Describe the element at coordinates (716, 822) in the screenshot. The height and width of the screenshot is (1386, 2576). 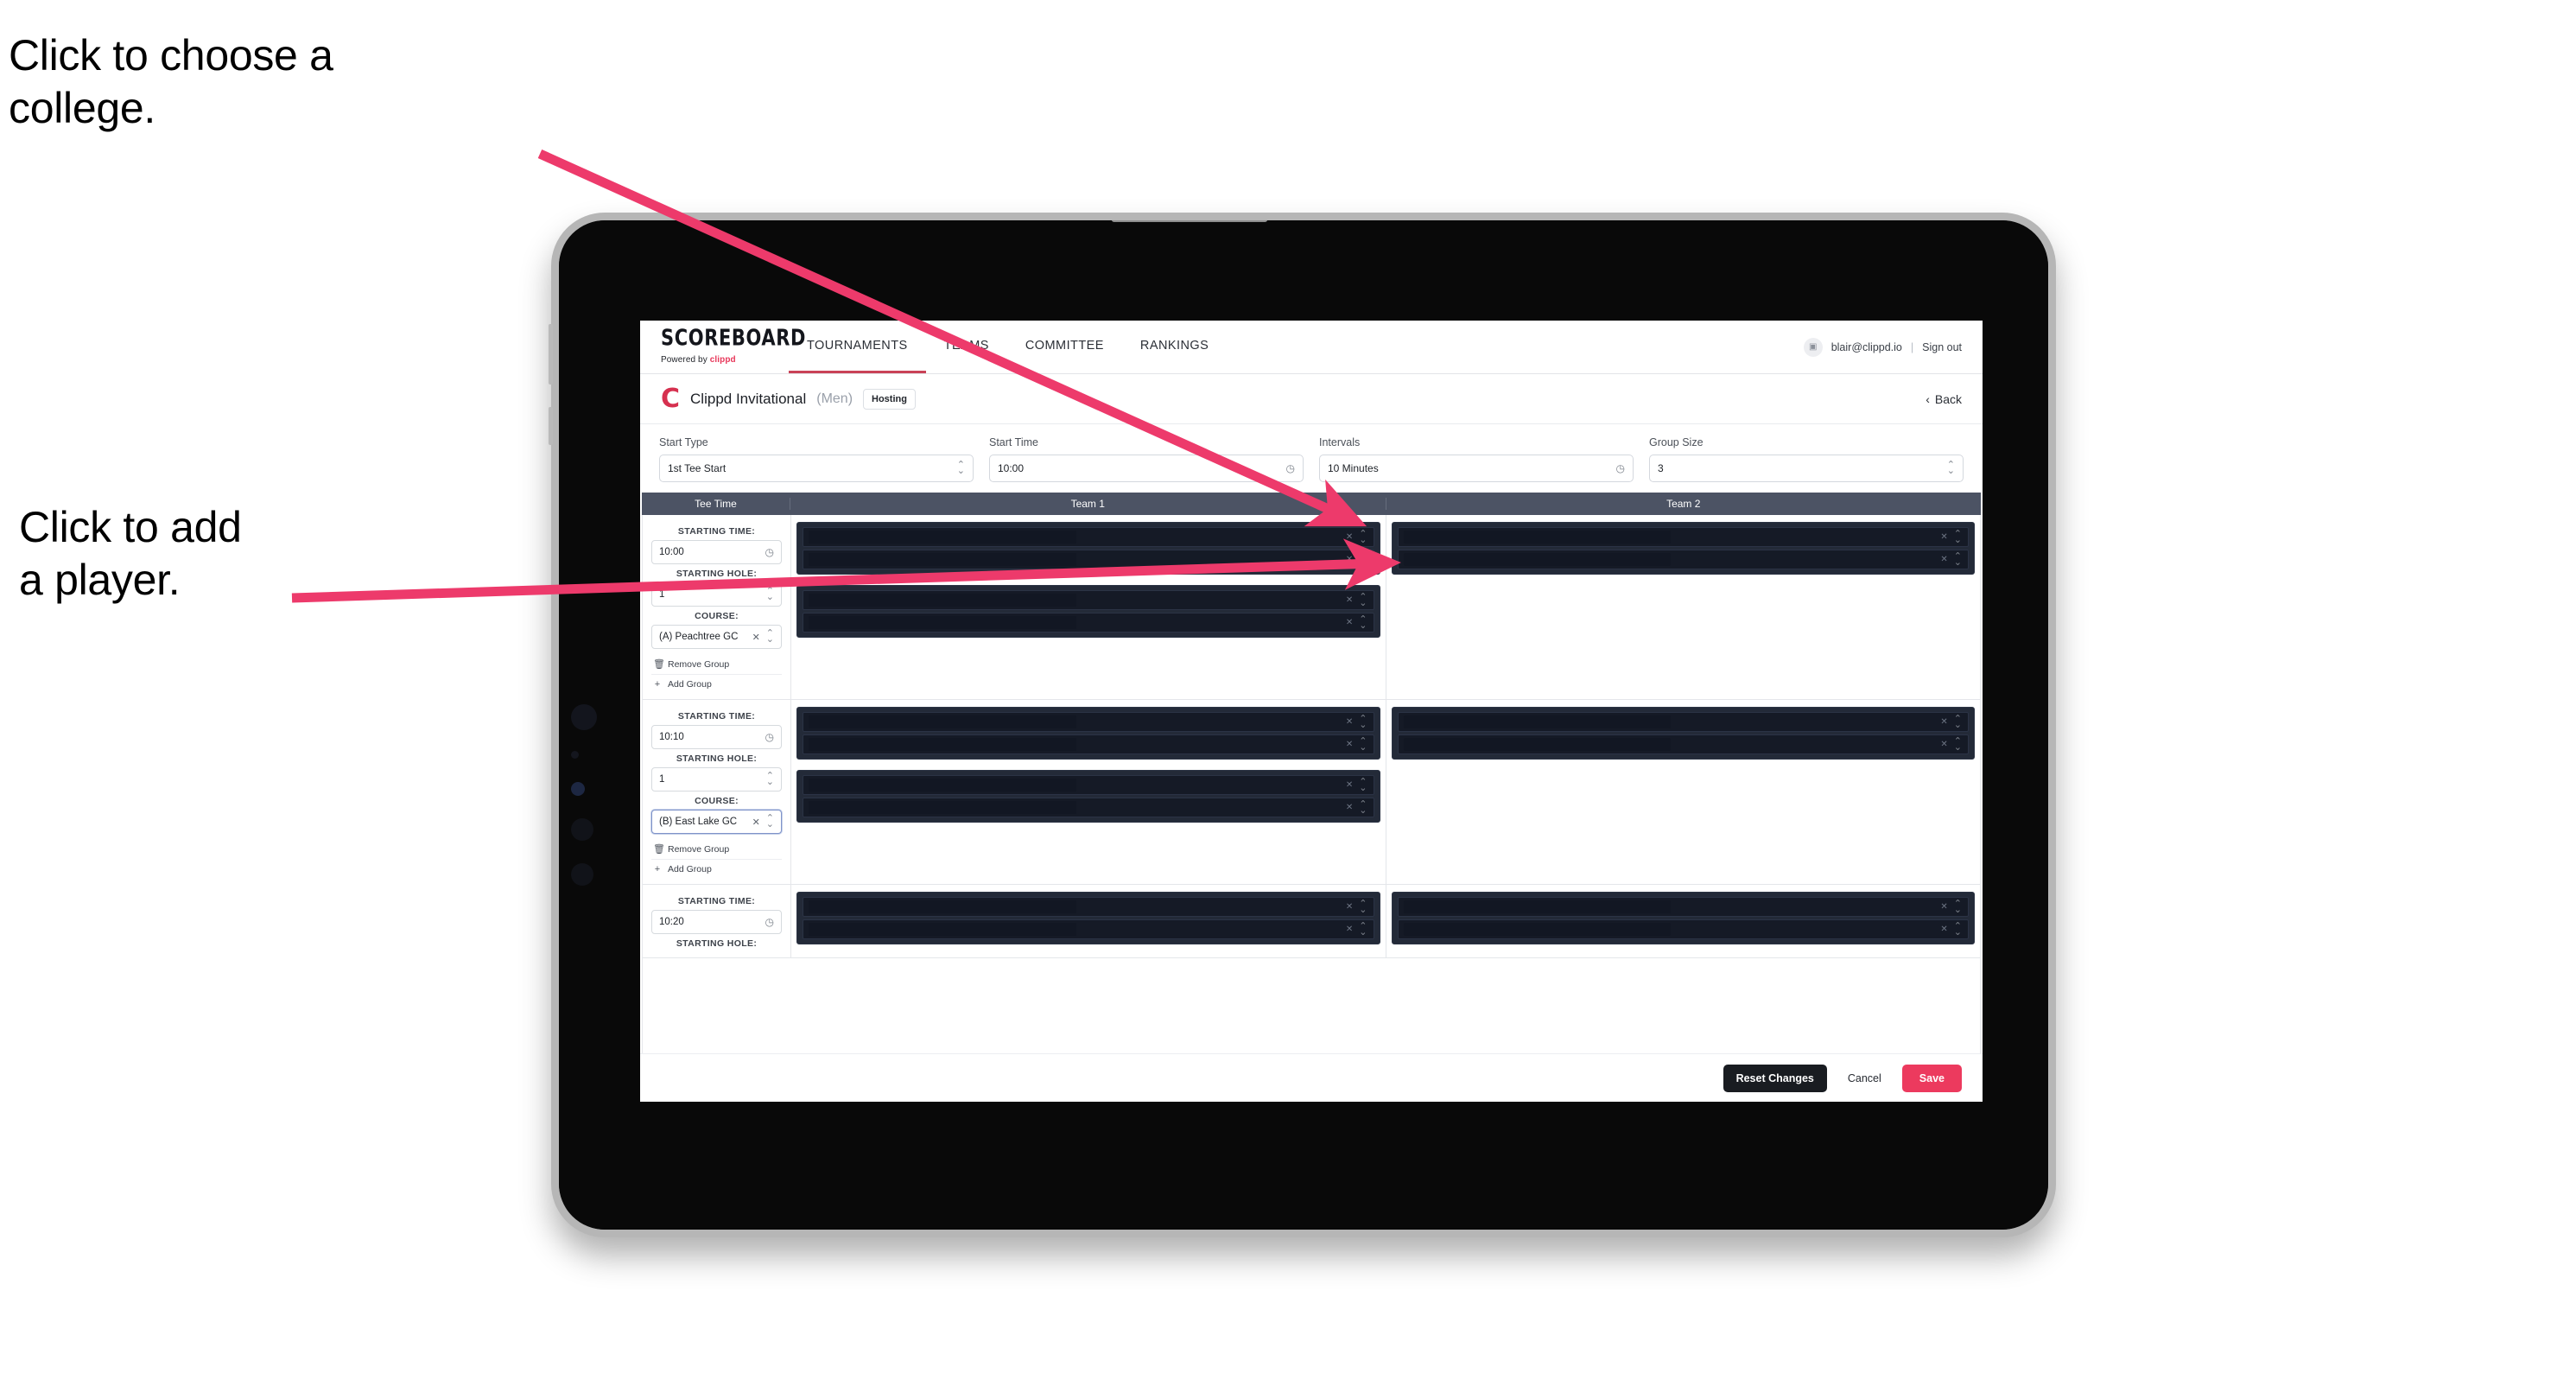
I see `course-select: (B) East Lake GC ✕ ⌃ ⌄` at that location.